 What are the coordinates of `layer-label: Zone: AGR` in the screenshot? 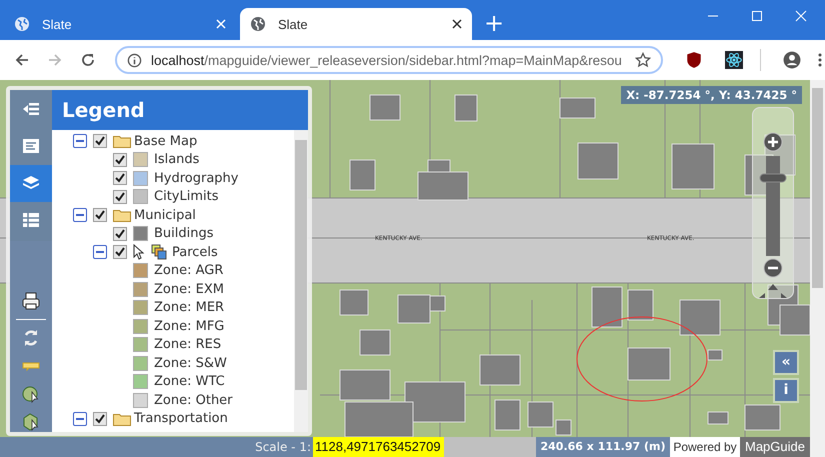 It's located at (189, 270).